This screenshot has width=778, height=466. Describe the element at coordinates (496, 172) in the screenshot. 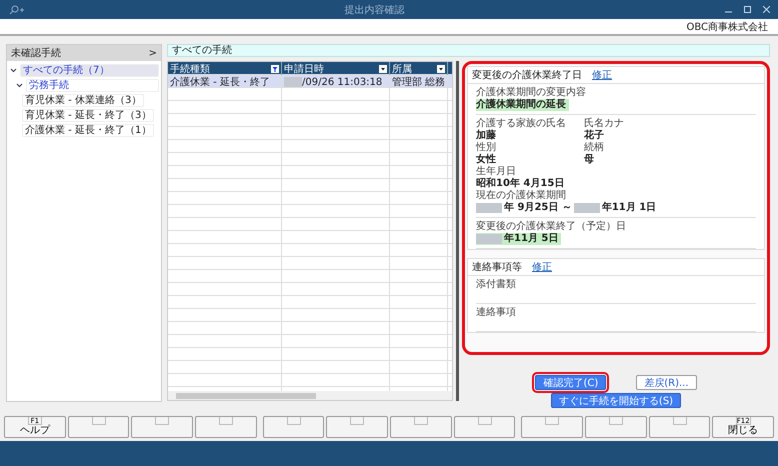

I see `field-label: 生年月日` at that location.